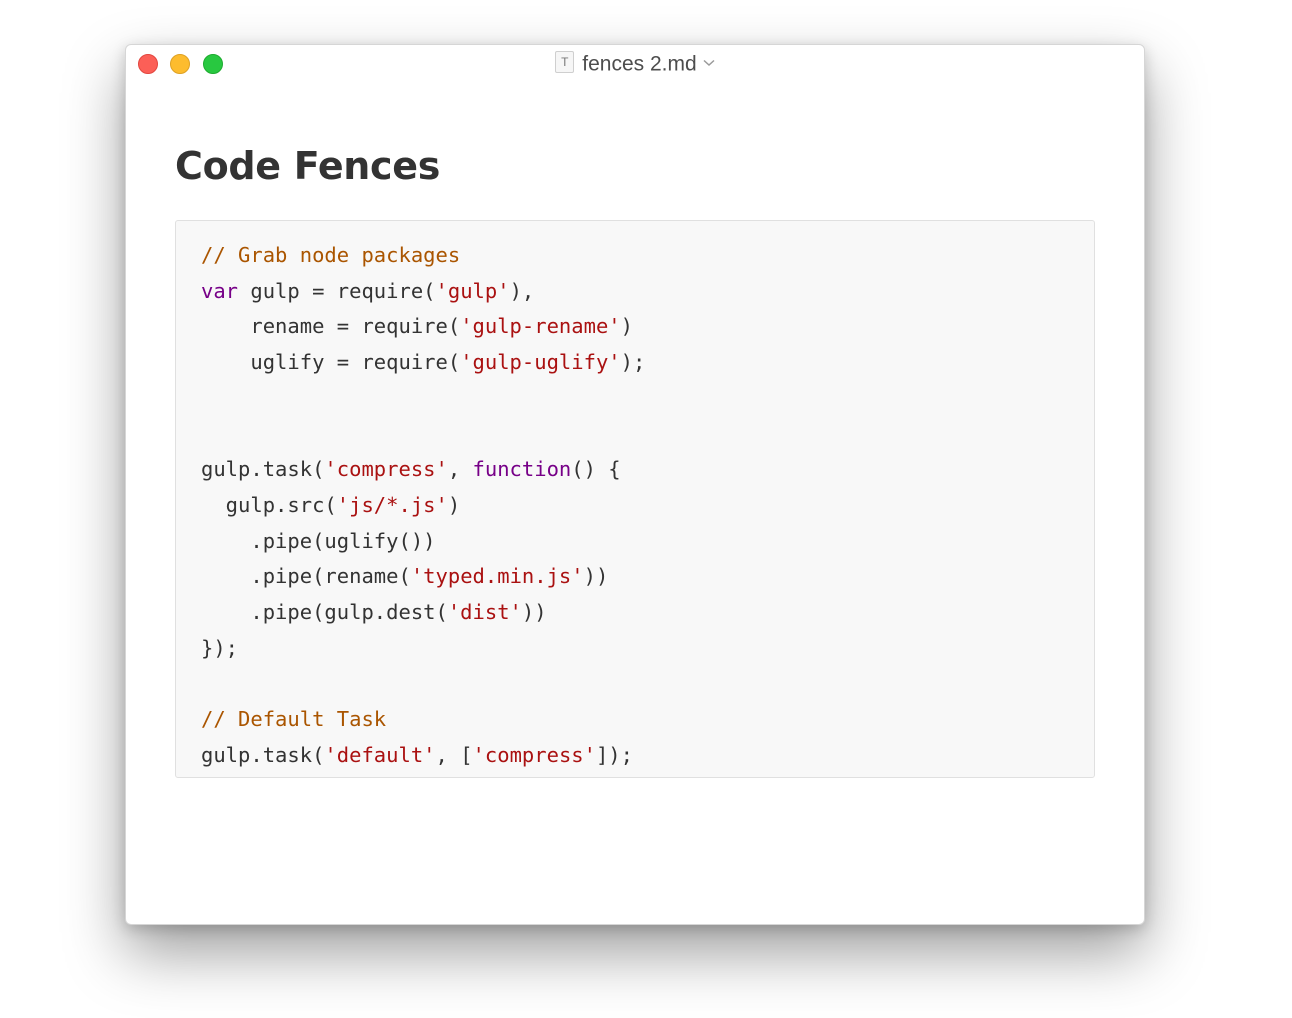 The height and width of the screenshot is (1018, 1292). Describe the element at coordinates (484, 611) in the screenshot. I see `code-token-string: 'dist'` at that location.